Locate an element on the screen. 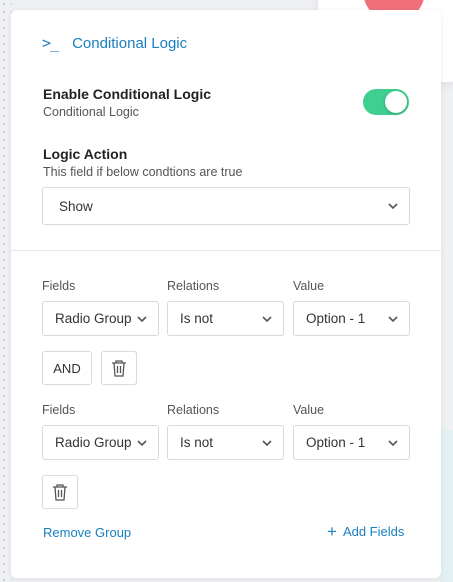 The width and height of the screenshot is (453, 582). section-divider is located at coordinates (226, 250).